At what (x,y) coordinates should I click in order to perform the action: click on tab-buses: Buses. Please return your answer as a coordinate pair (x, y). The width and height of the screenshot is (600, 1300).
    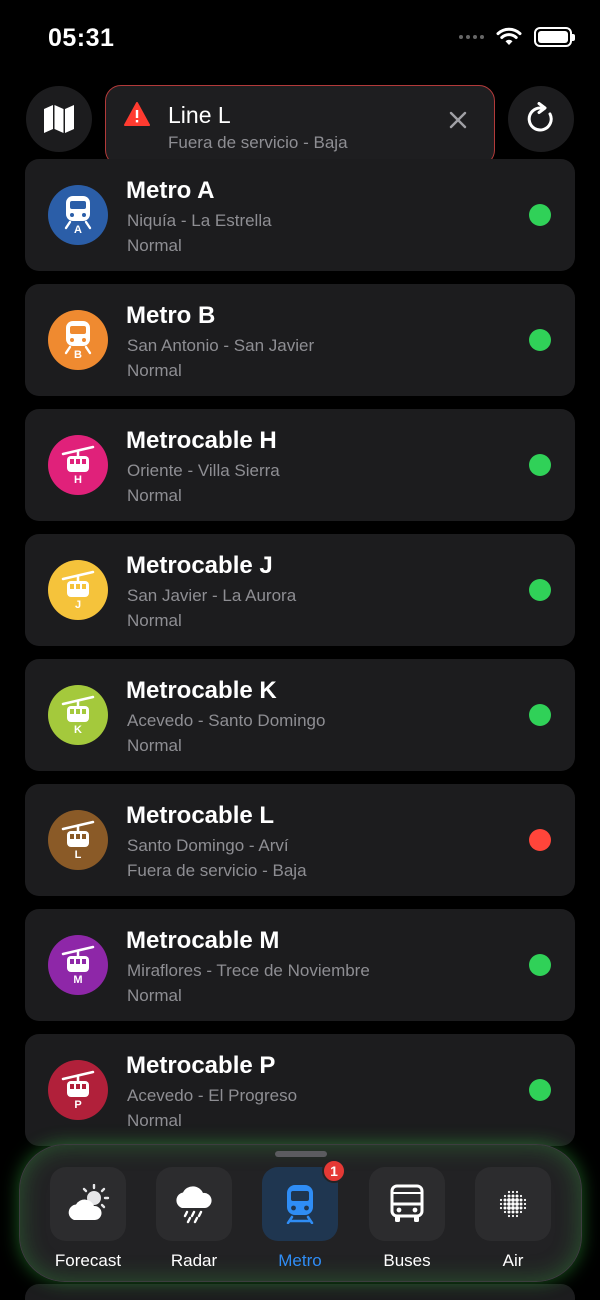
    Looking at the image, I should click on (407, 1222).